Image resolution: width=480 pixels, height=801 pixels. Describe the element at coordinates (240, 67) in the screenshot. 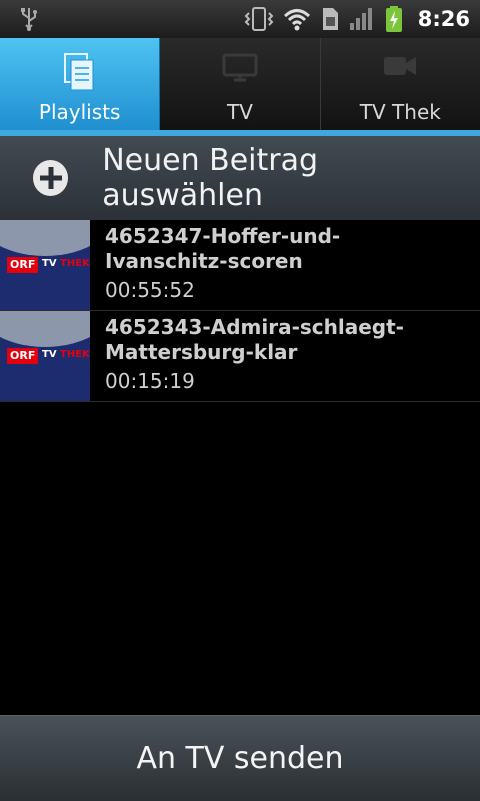

I see `tv-icon` at that location.